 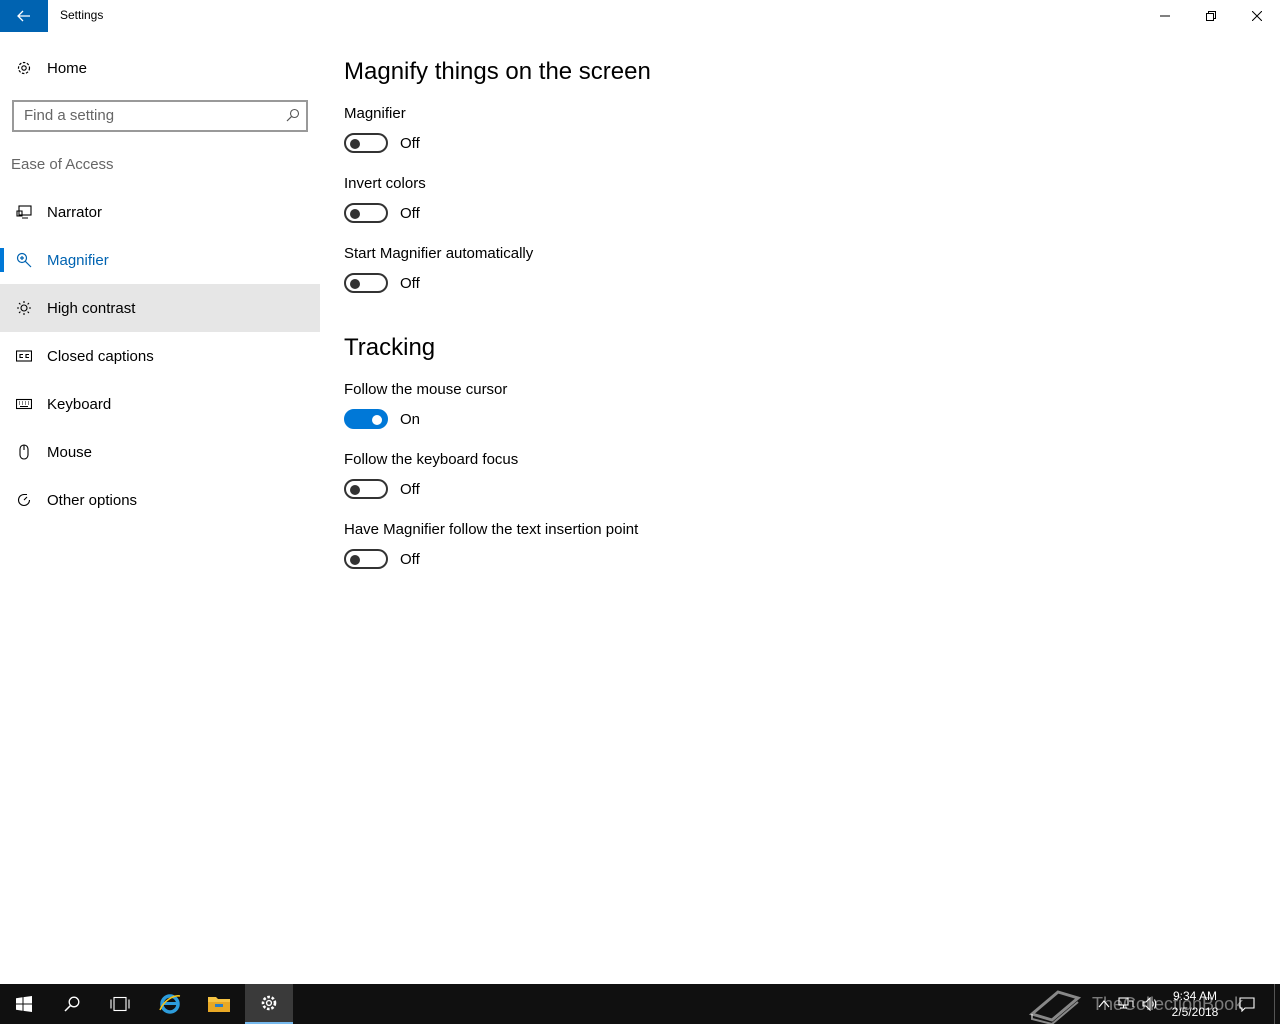 What do you see at coordinates (100, 356) in the screenshot?
I see `sidebar-item-label: Closed captions` at bounding box center [100, 356].